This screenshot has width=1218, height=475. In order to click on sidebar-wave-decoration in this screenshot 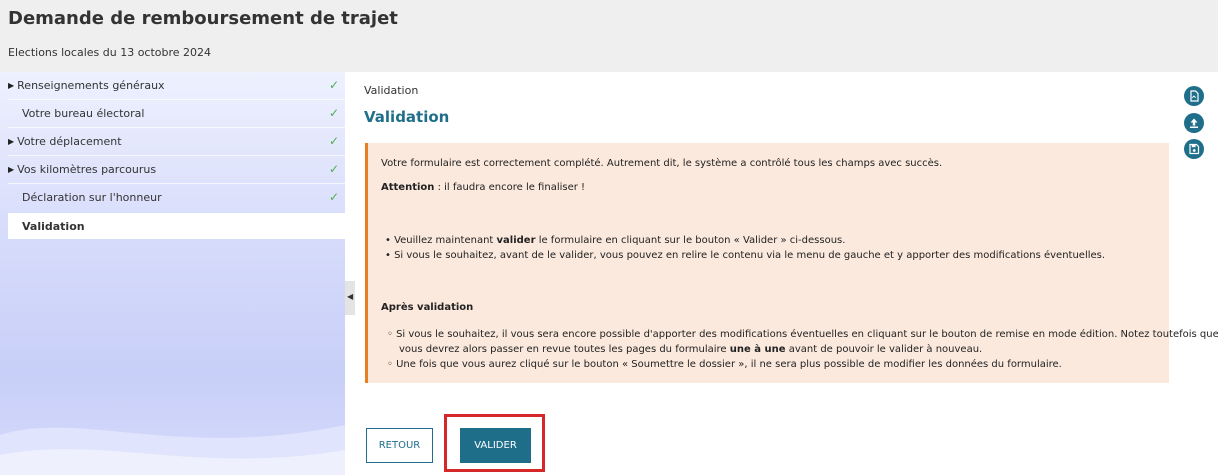, I will do `click(172, 450)`.